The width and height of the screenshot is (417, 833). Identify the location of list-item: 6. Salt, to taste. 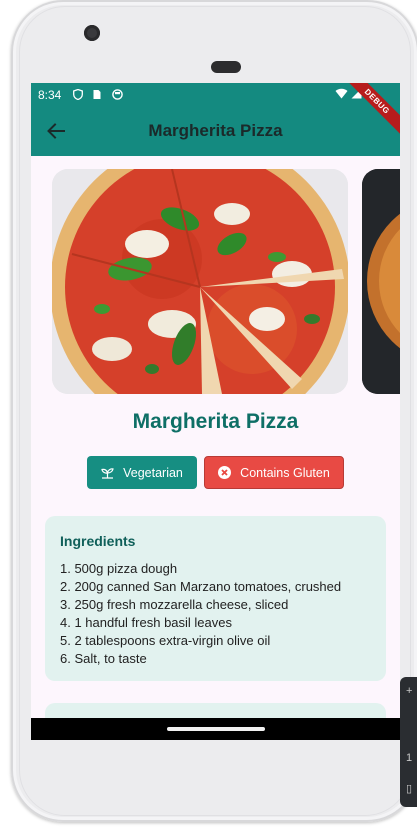
(103, 658).